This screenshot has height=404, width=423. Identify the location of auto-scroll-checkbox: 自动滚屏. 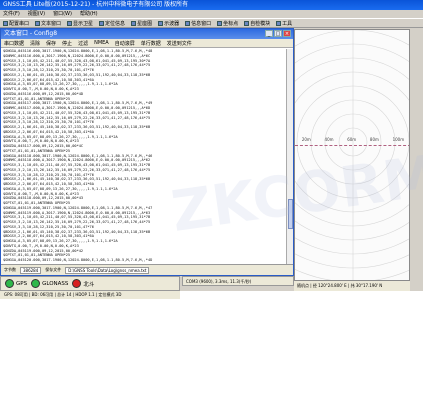
(125, 43).